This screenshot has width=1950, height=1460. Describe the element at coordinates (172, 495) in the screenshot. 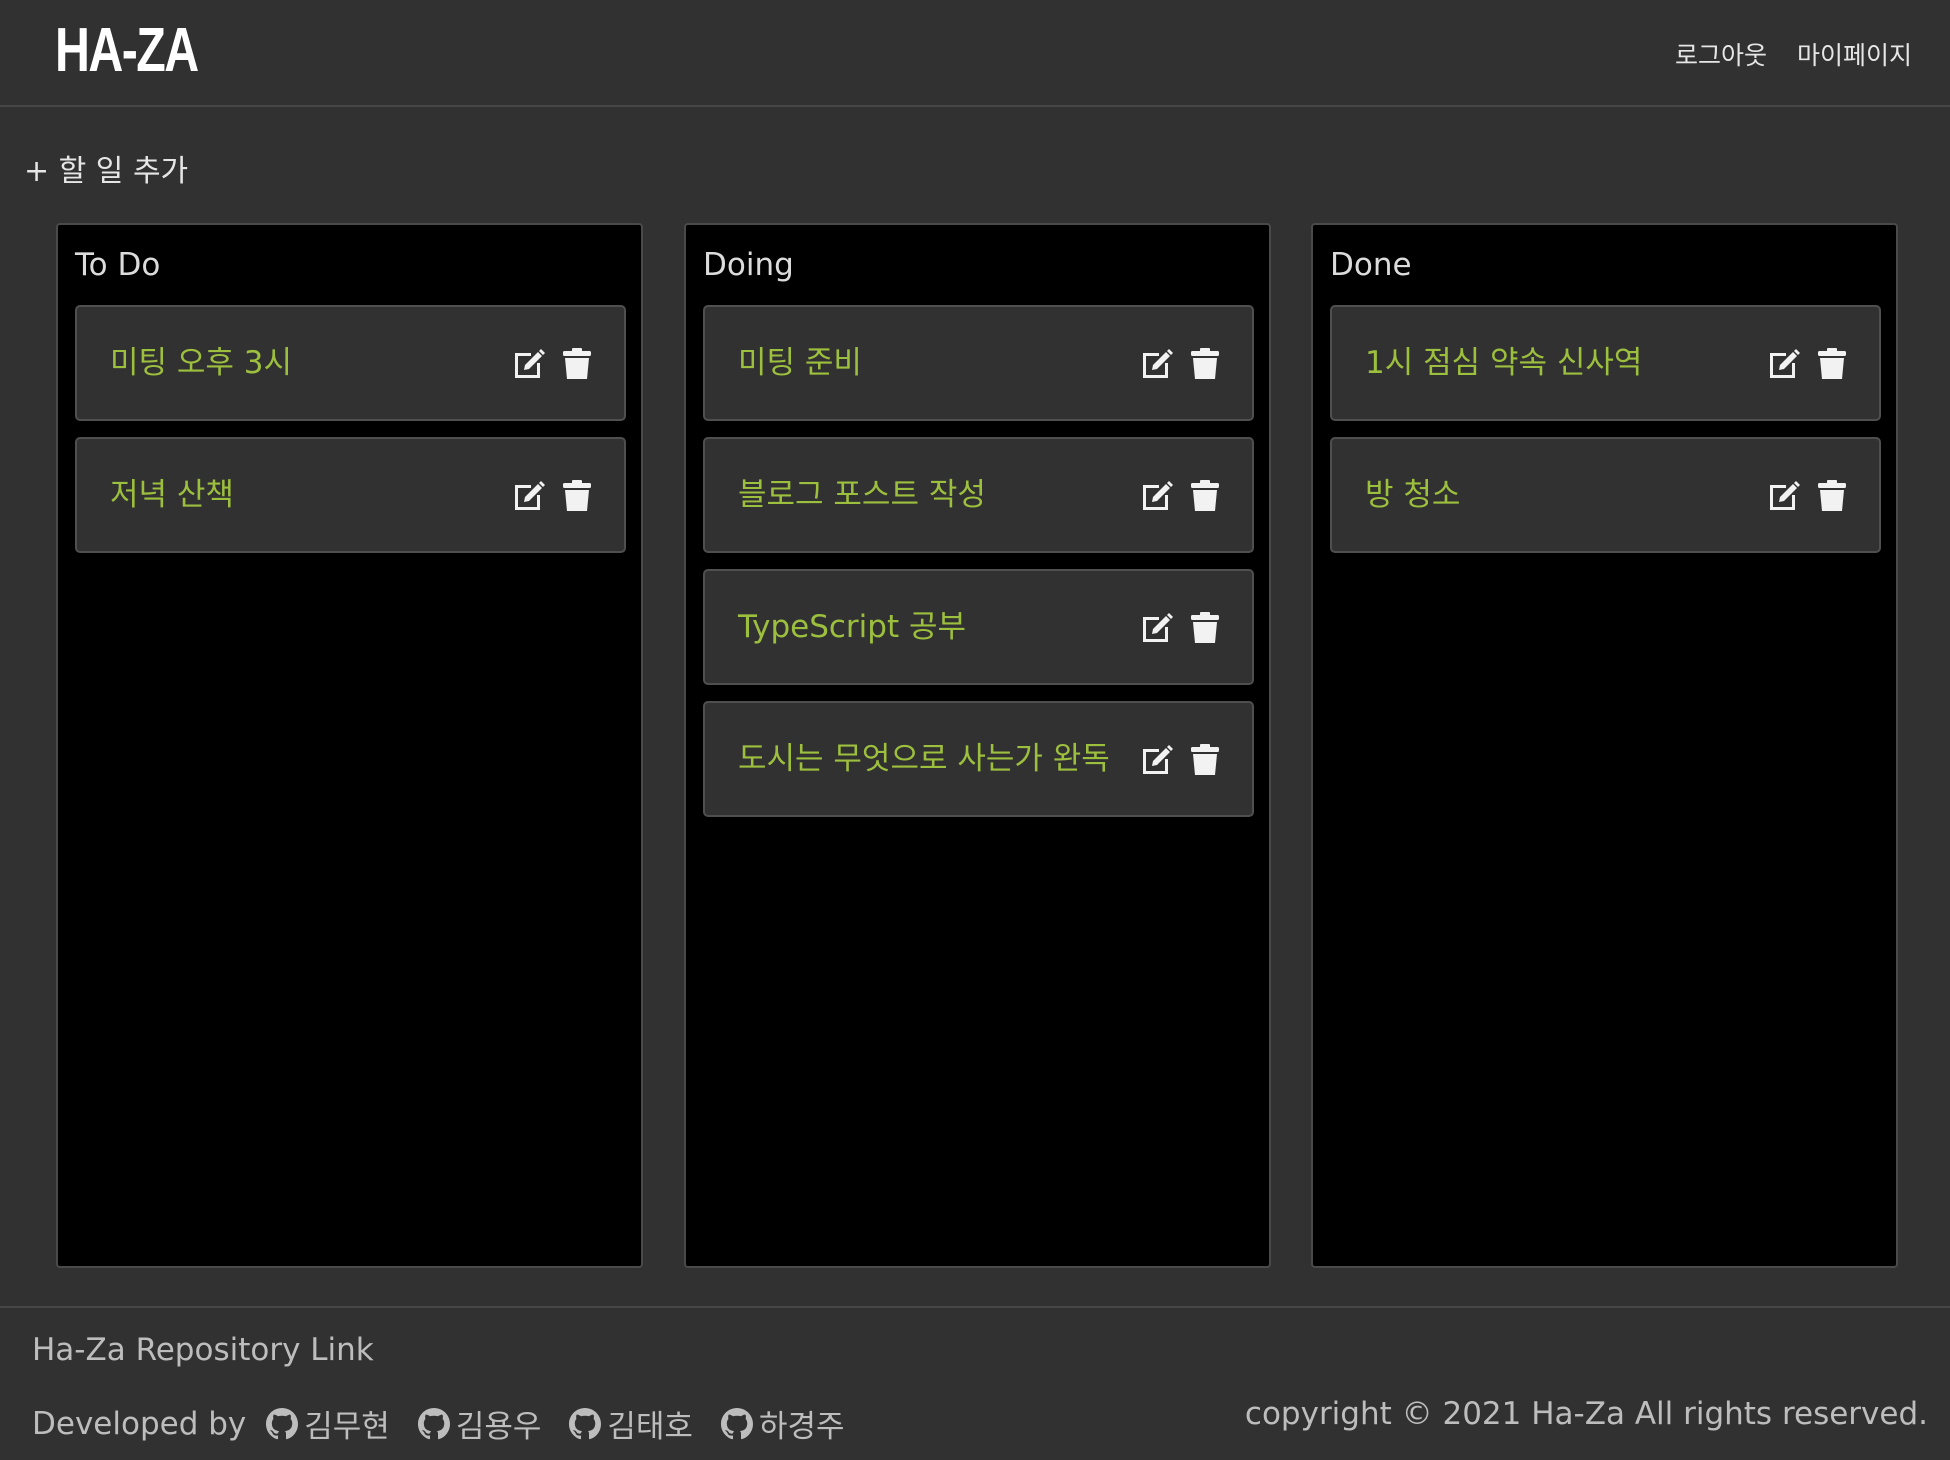

I see `task-title: 저녁 산책` at that location.